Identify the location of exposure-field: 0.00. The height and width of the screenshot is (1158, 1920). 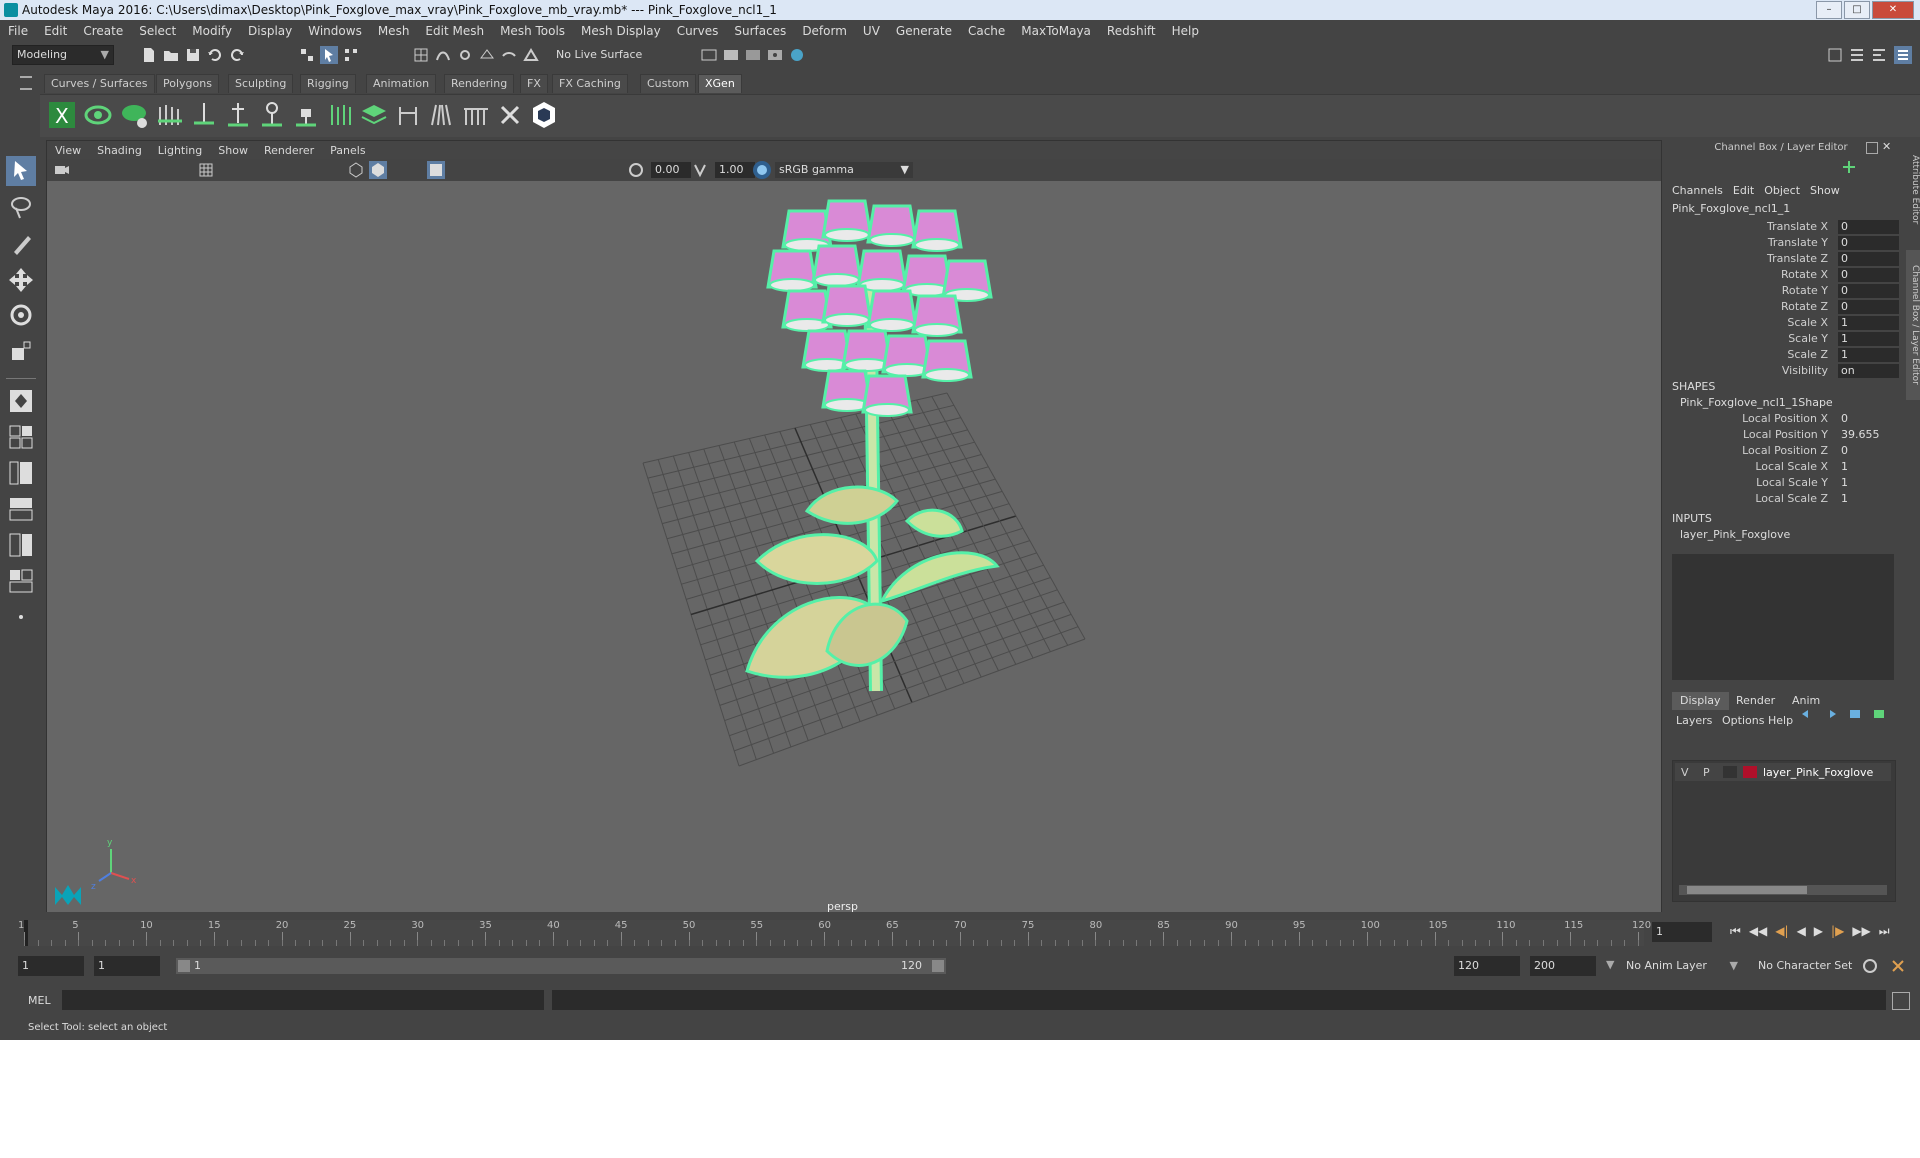
(671, 170).